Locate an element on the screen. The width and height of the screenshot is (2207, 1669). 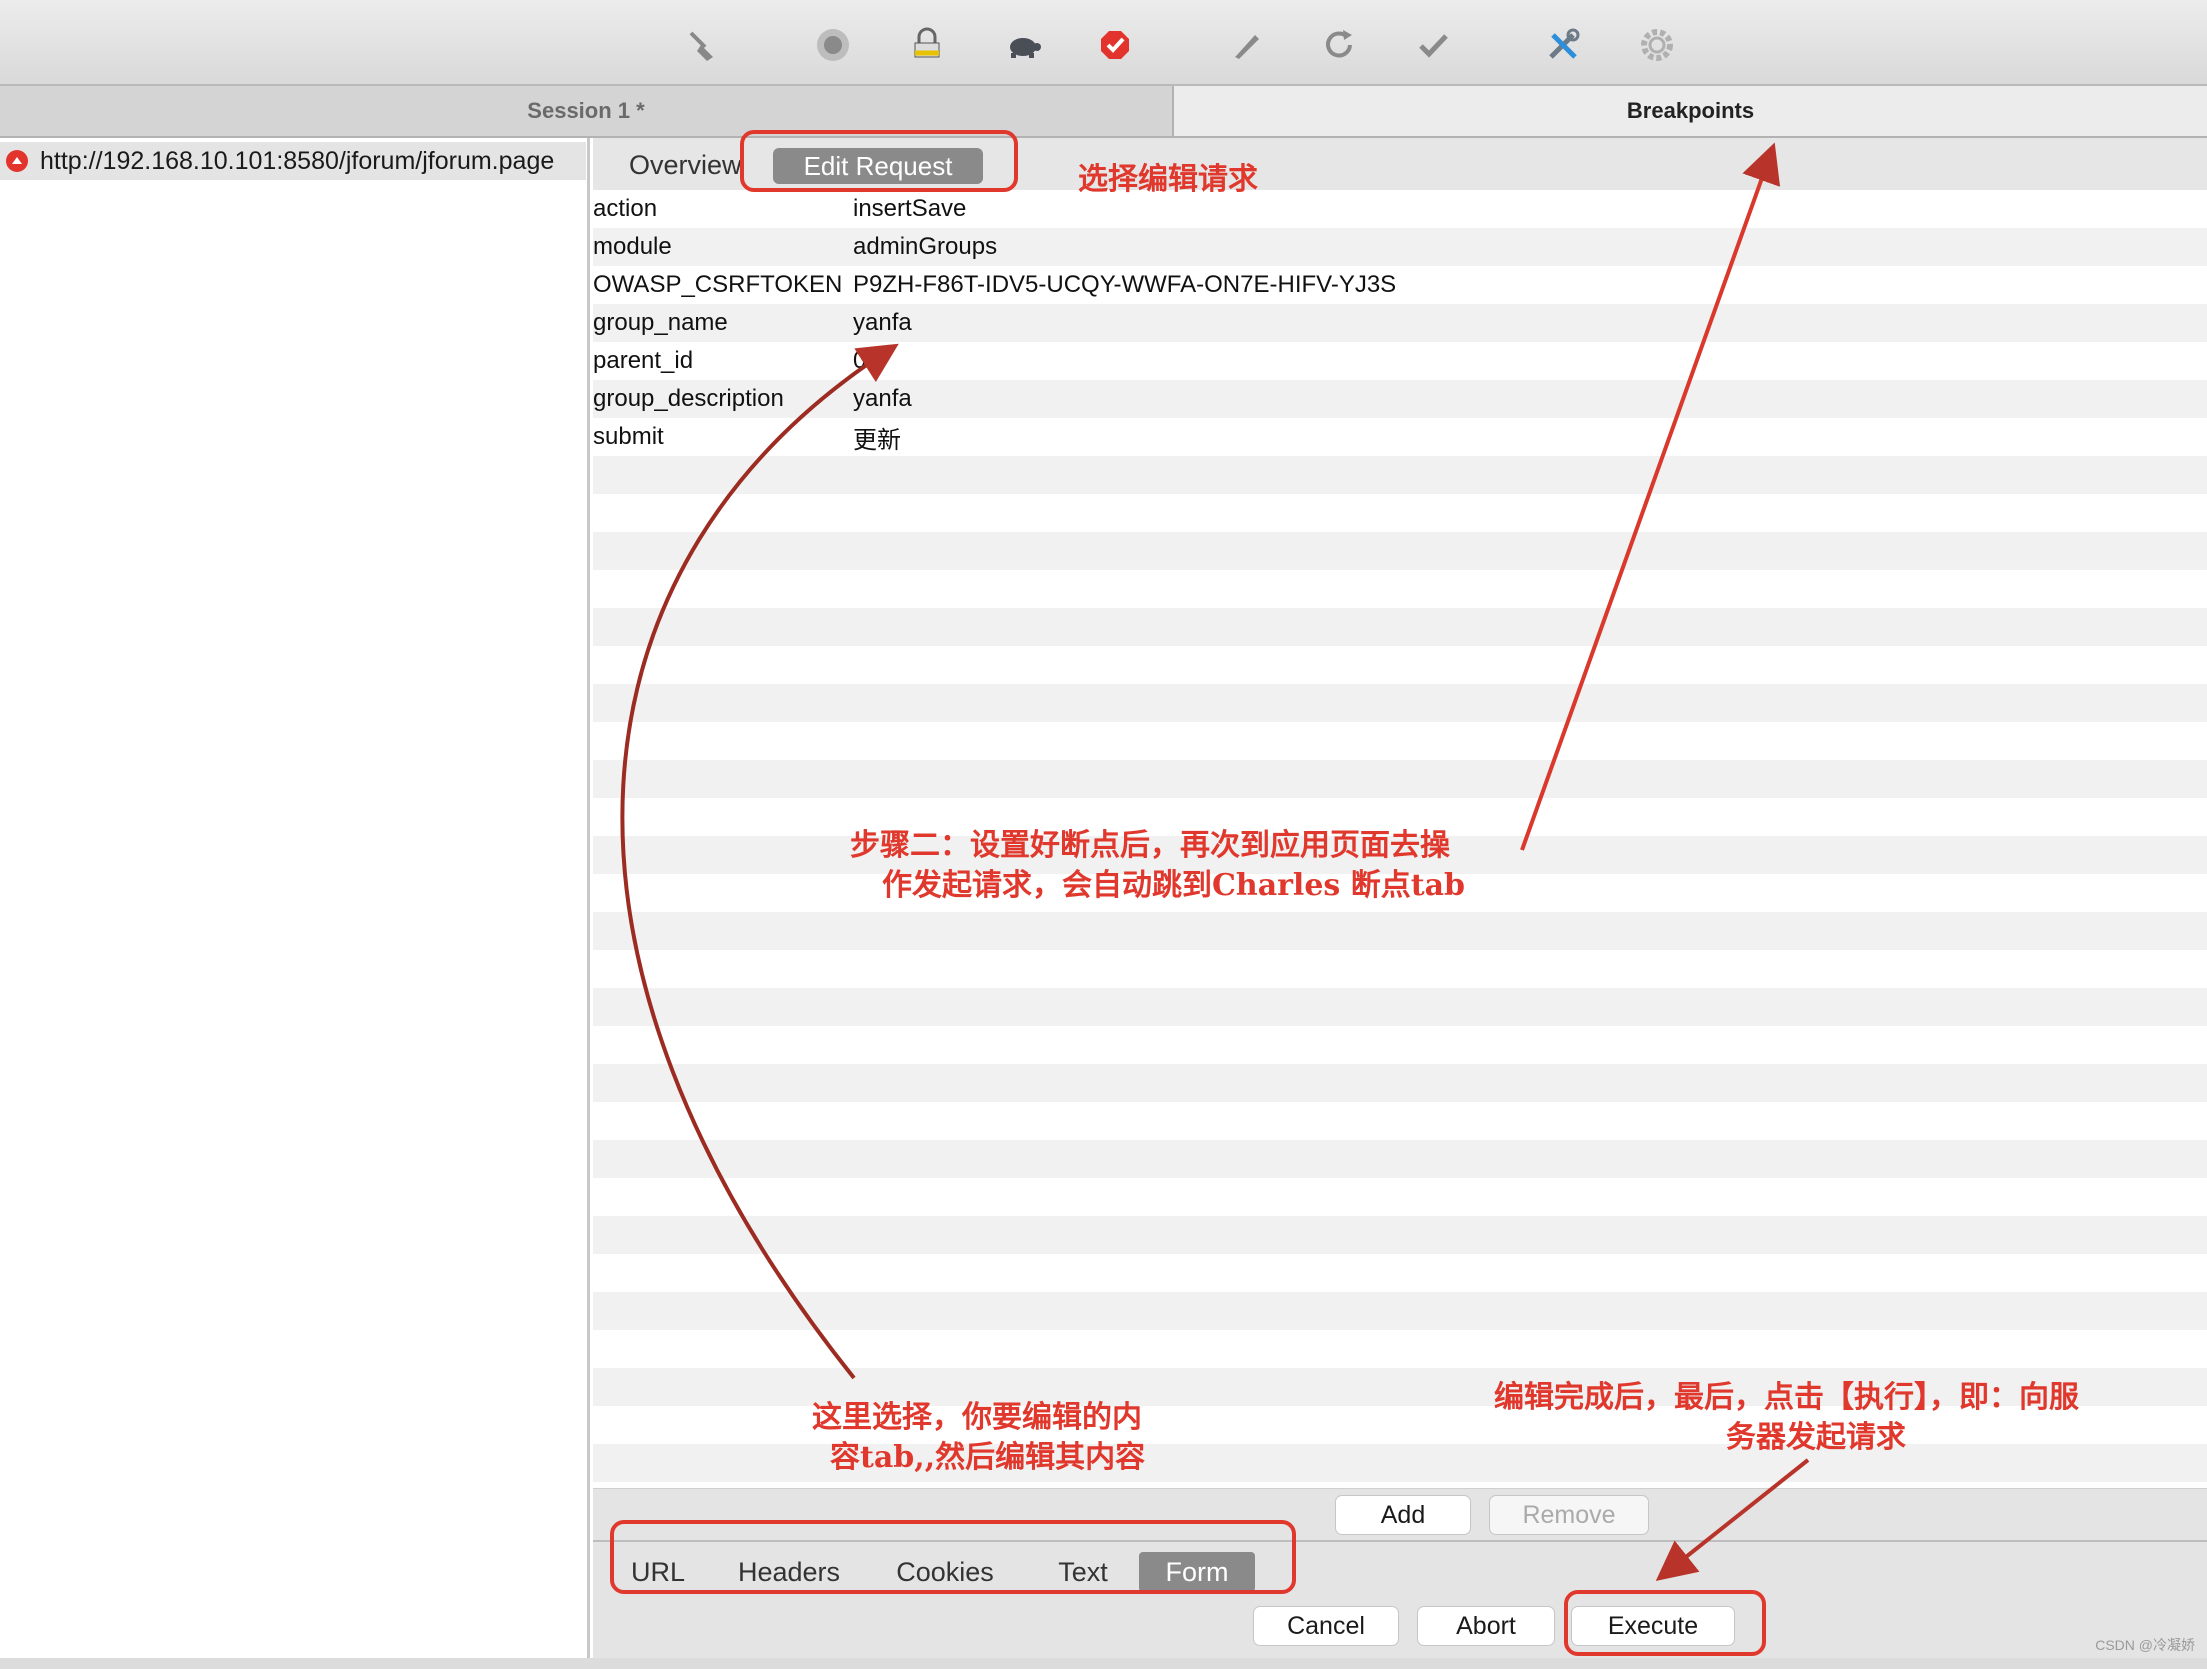
cancel-button: Cancel is located at coordinates (1326, 1626).